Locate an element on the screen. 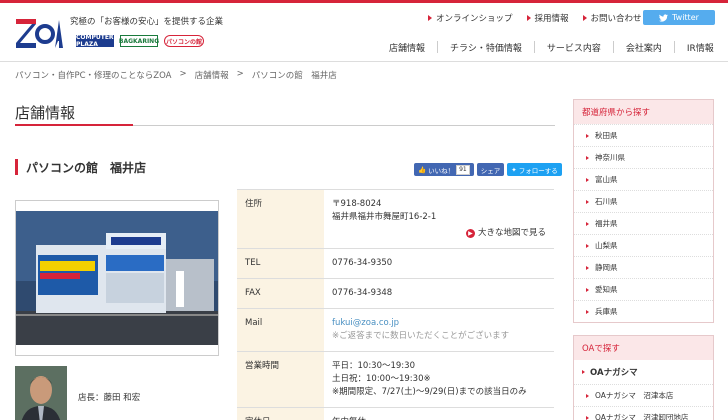 The image size is (728, 420). sidebar-item-yamanashi: 山梨県 is located at coordinates (643, 245).